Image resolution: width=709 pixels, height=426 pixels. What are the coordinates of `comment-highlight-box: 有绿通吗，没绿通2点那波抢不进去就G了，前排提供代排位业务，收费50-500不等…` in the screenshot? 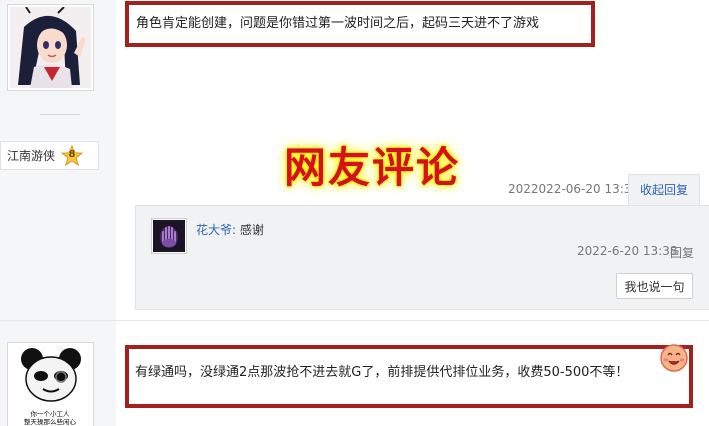 It's located at (409, 376).